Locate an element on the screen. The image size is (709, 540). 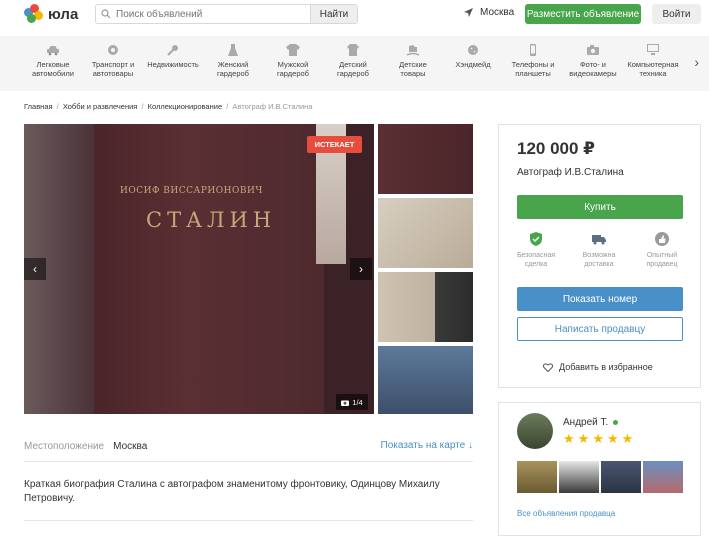
show-on-map-link: Показать на карте ↓ is located at coordinates (427, 445).